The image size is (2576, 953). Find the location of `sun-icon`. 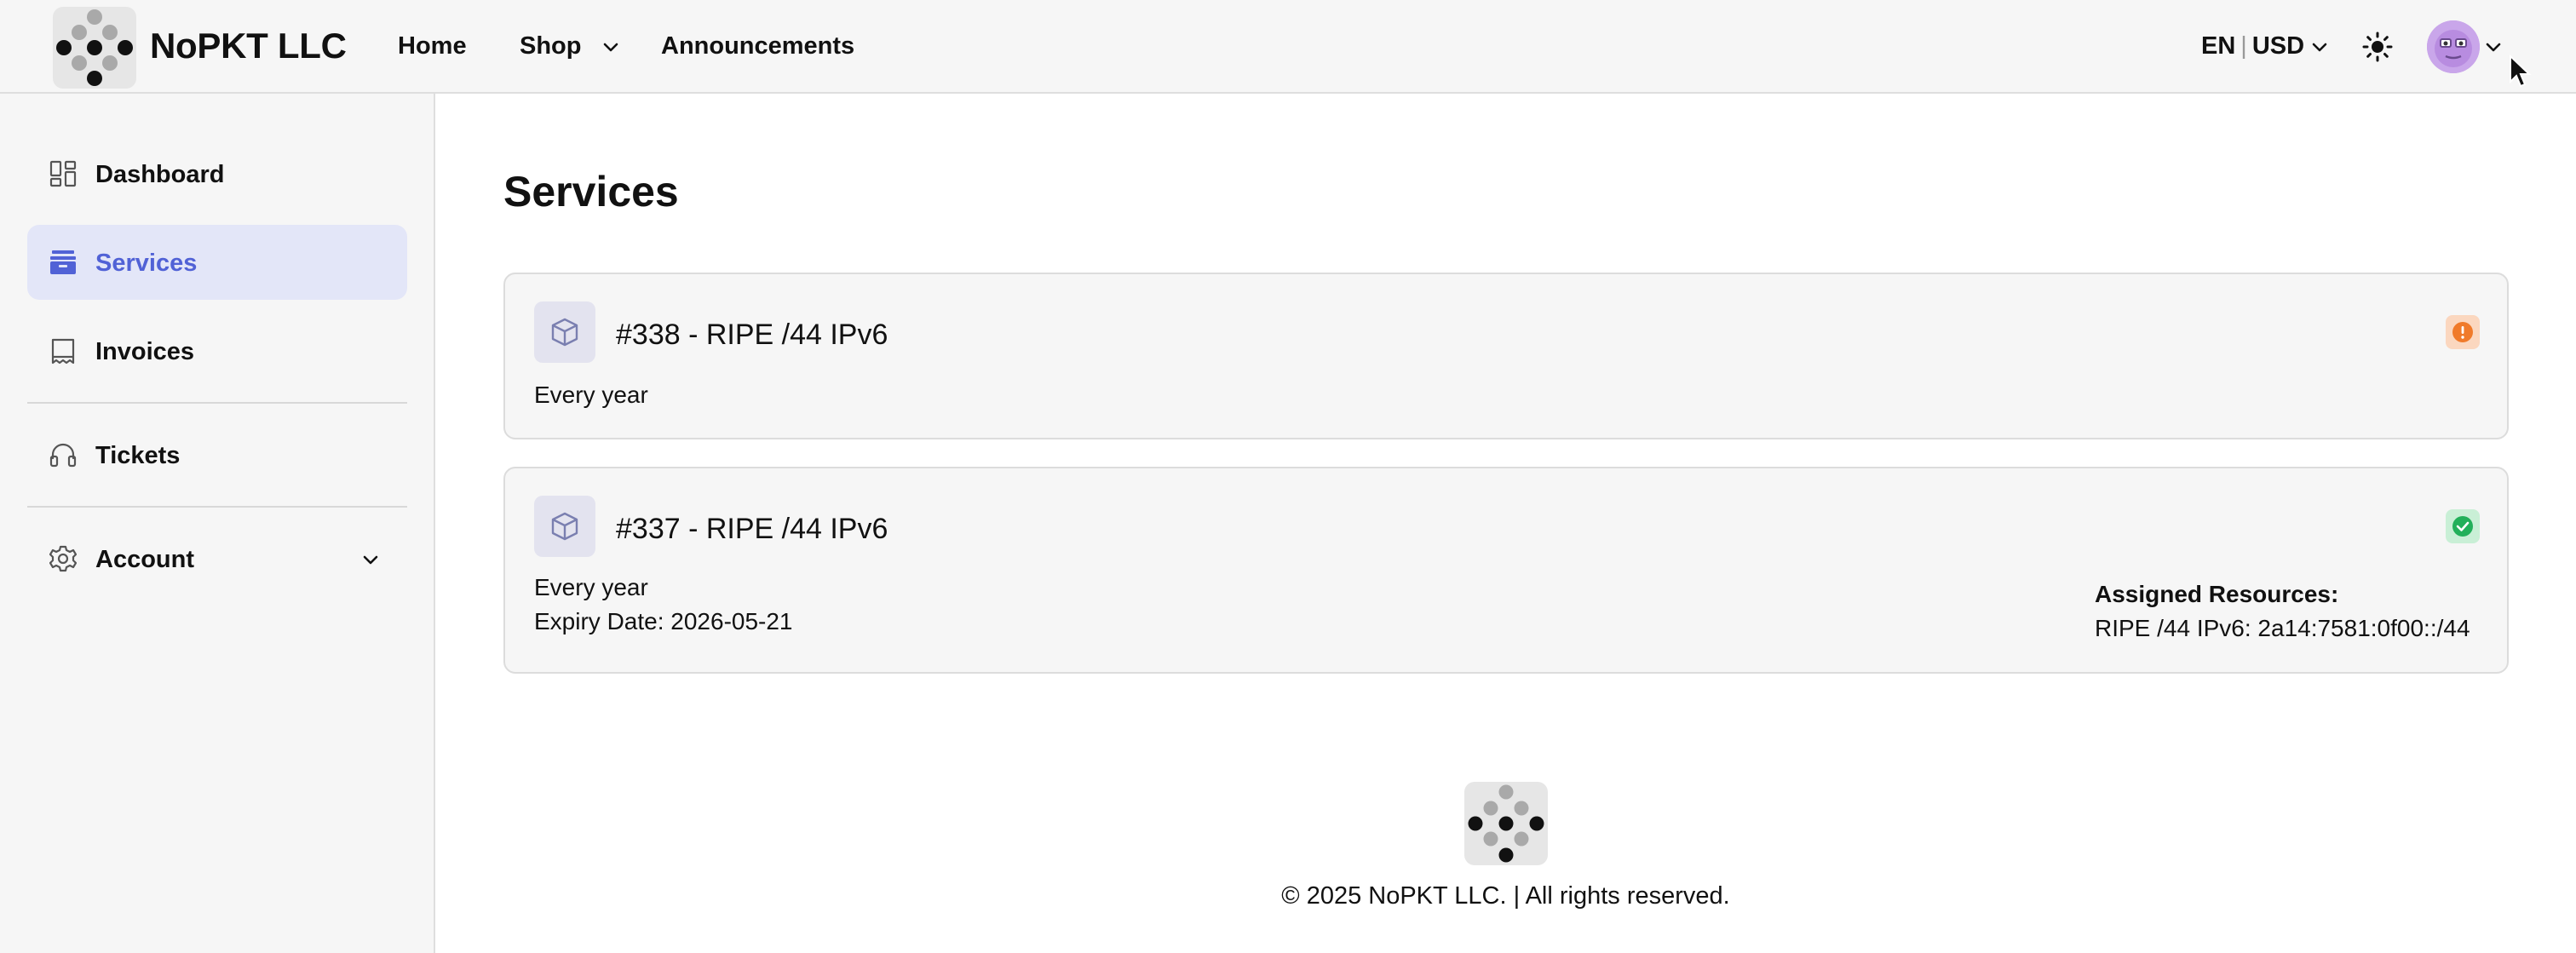

sun-icon is located at coordinates (2378, 49).